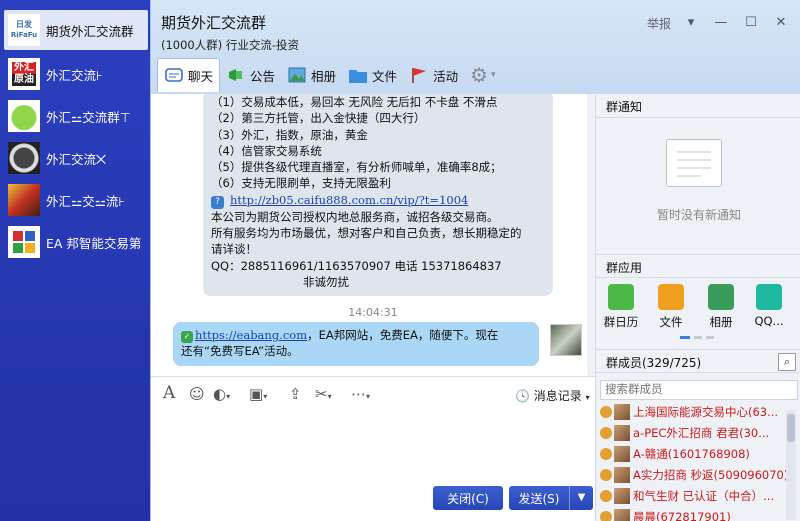 The width and height of the screenshot is (800, 521). I want to click on session-item-forex-3: 外汇交流⨉, so click(76, 158).